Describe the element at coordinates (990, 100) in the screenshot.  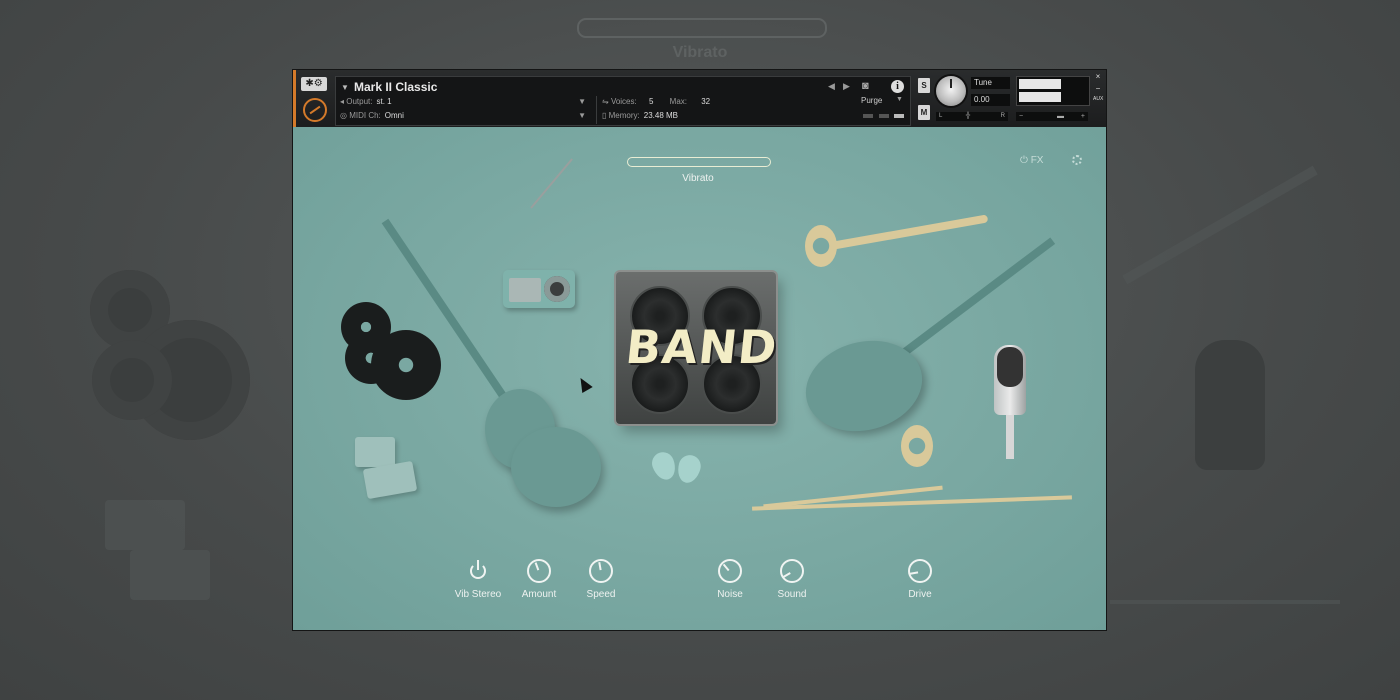
I see `tune-value: 0.00` at that location.